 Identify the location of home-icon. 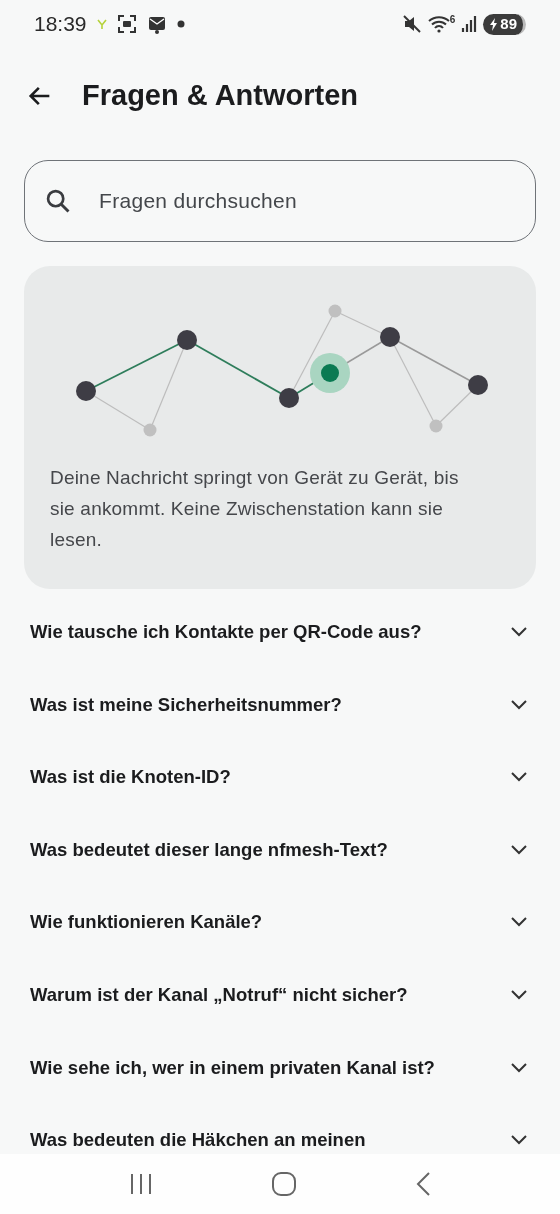
(284, 1184).